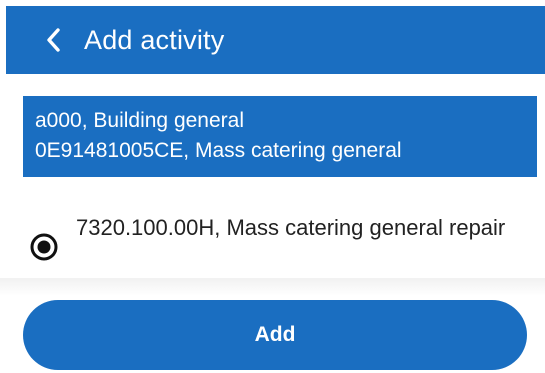 This screenshot has width=545, height=373. I want to click on radio-selected-icon, so click(44, 247).